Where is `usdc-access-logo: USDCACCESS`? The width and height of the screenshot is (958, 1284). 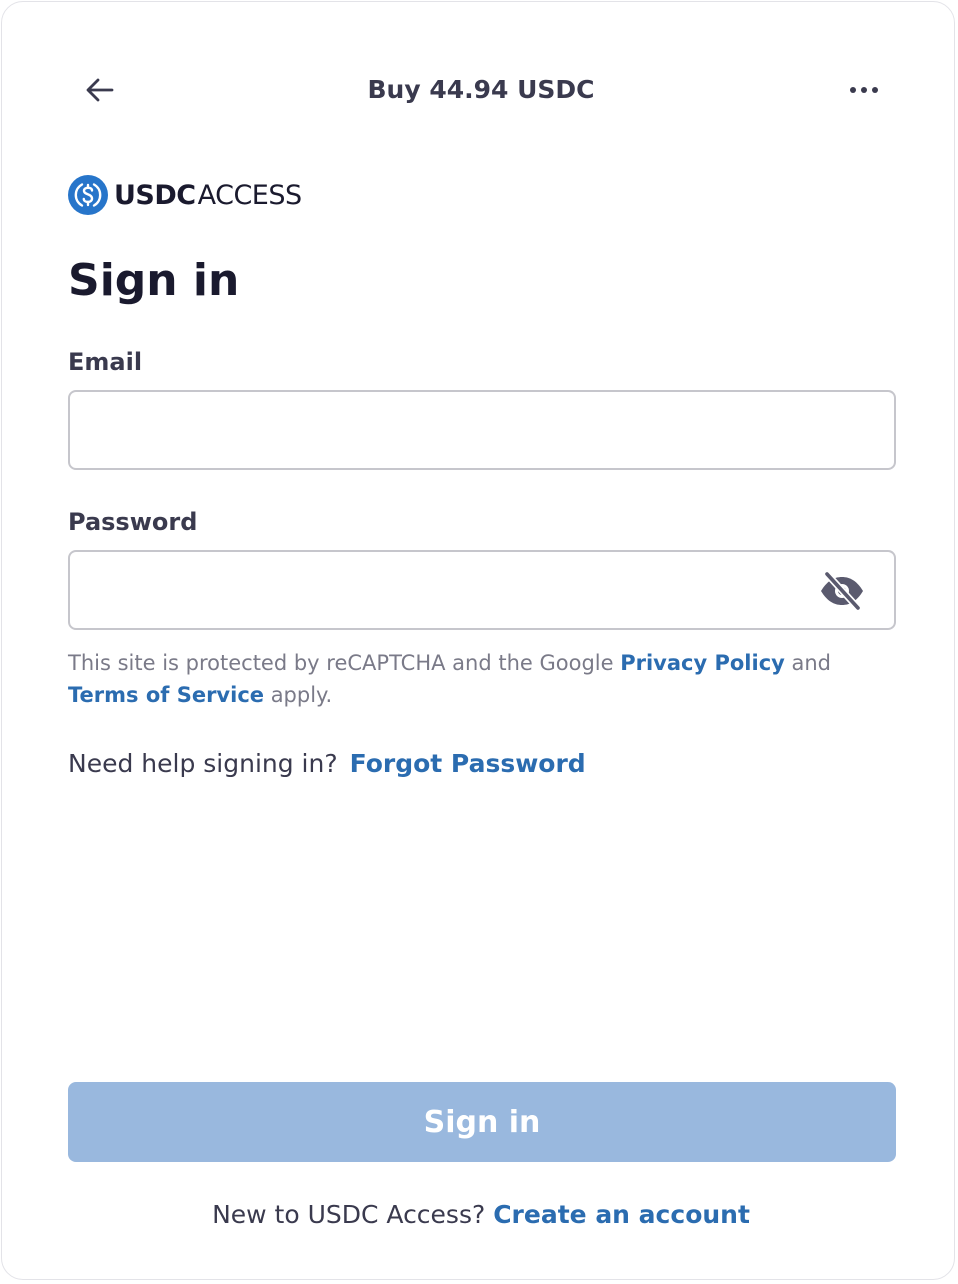 usdc-access-logo: USDCACCESS is located at coordinates (185, 195).